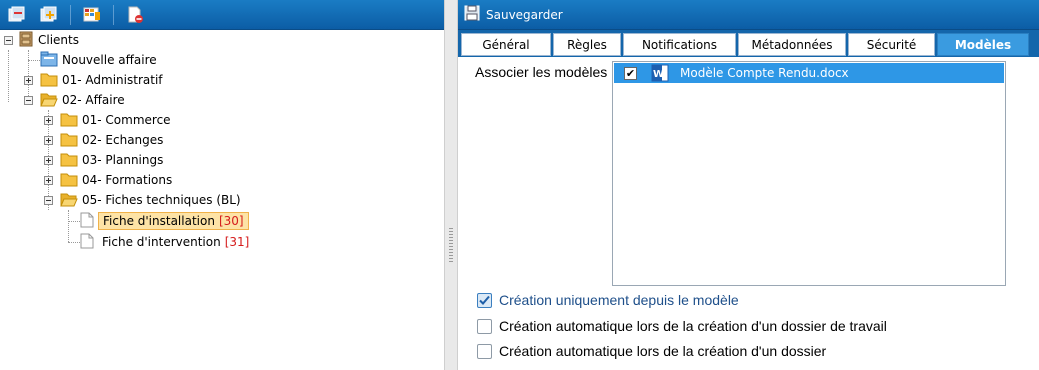  I want to click on word-document-icon: W, so click(660, 73).